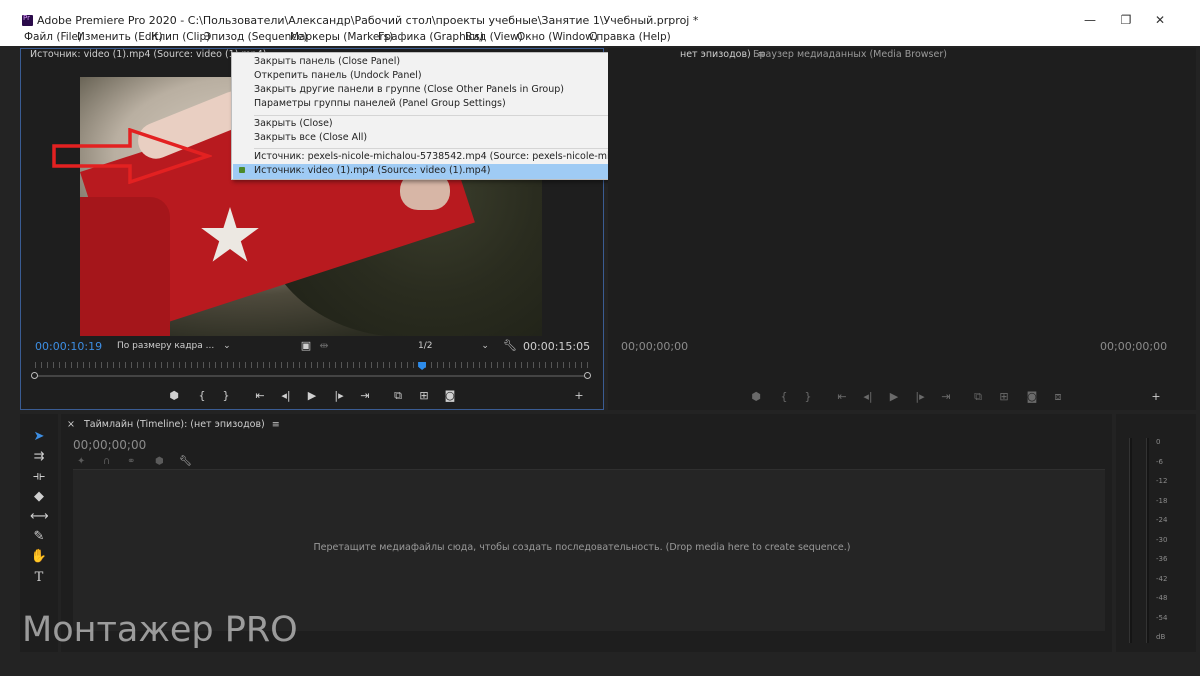 The width and height of the screenshot is (1200, 676). What do you see at coordinates (39, 517) in the screenshot?
I see `slip-tool-icon: ⟷` at bounding box center [39, 517].